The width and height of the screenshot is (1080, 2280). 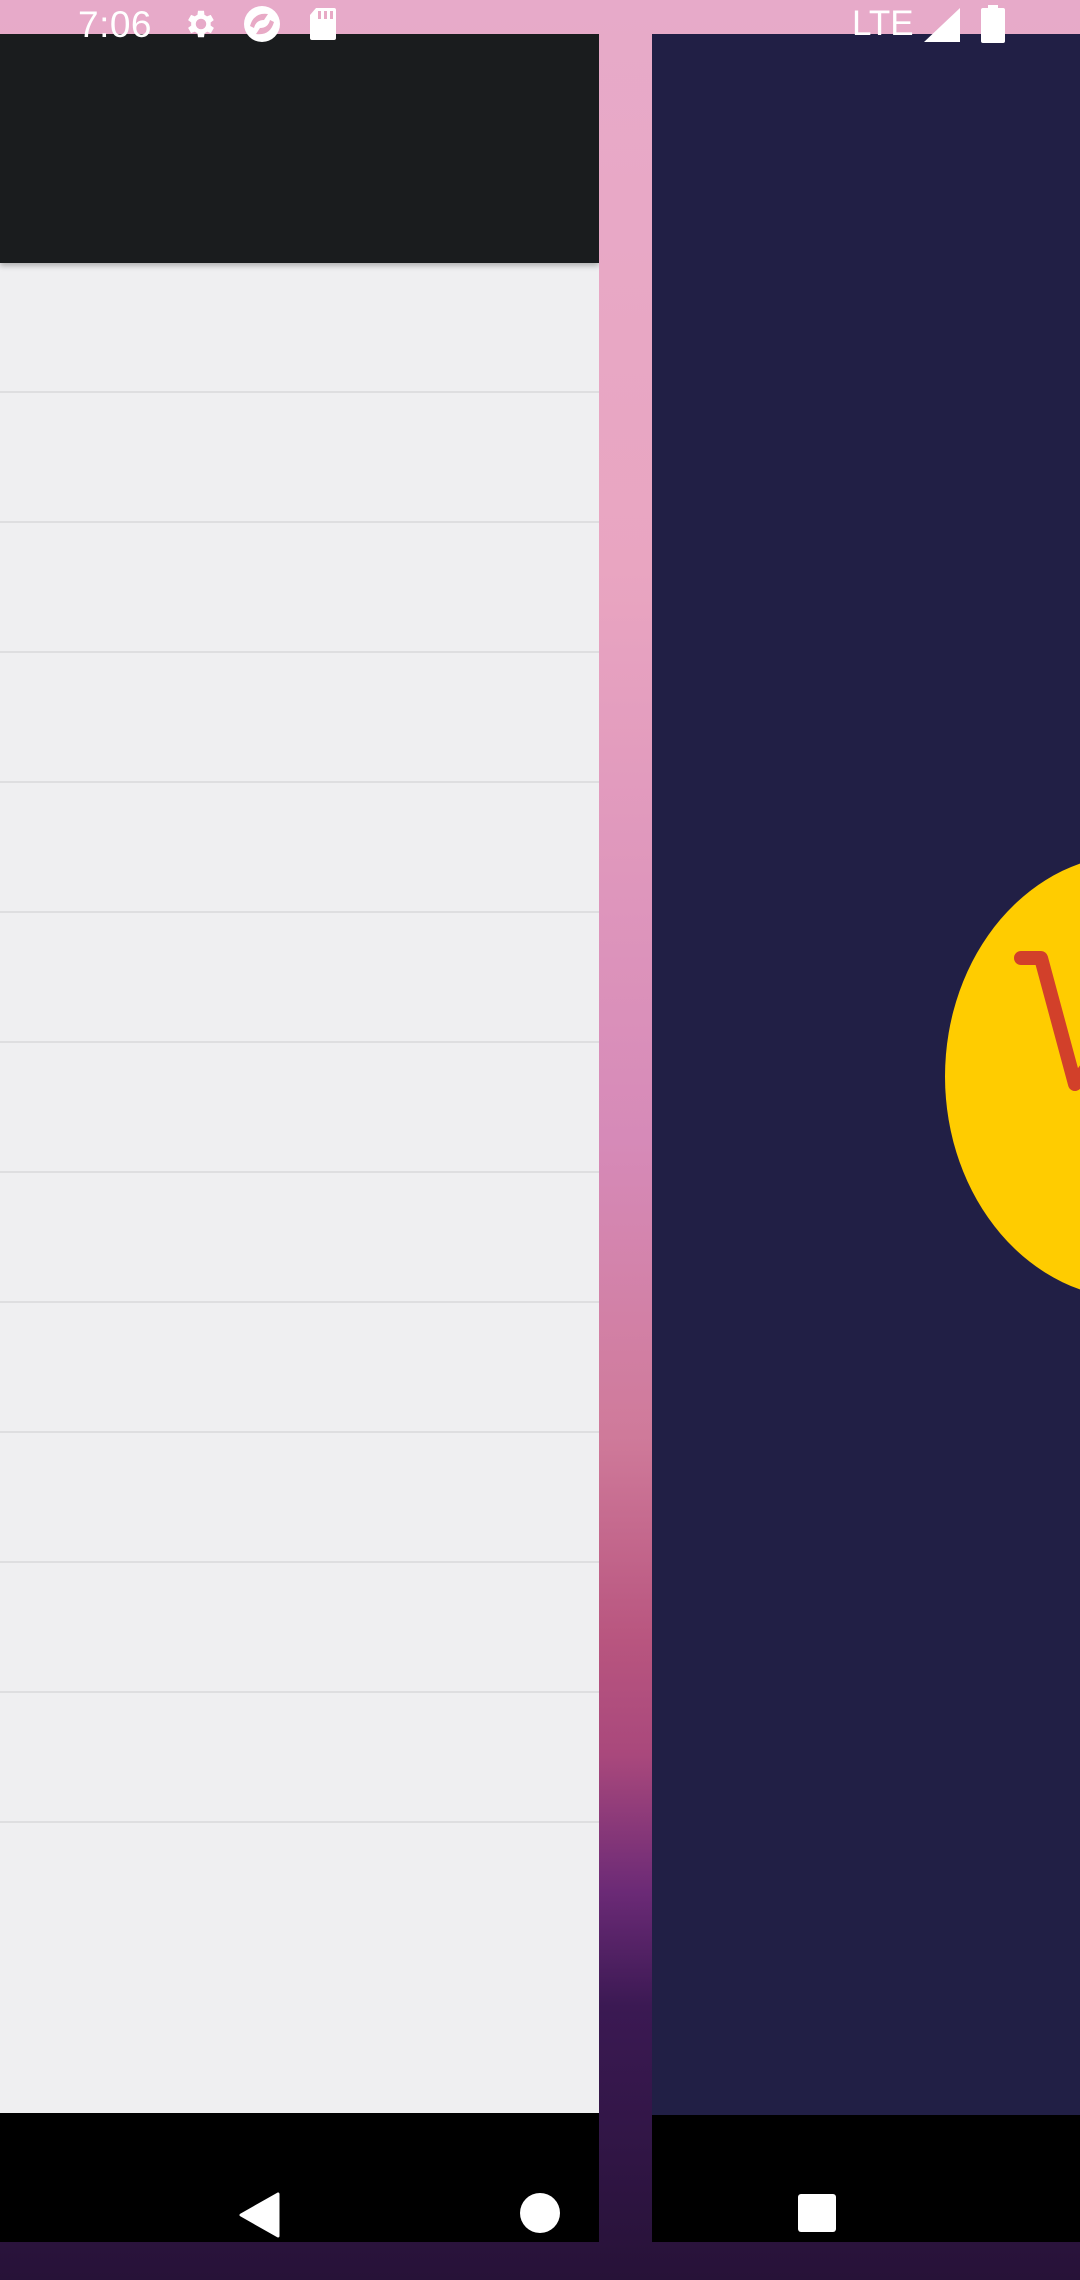 I want to click on settings-icon, so click(x=201, y=26).